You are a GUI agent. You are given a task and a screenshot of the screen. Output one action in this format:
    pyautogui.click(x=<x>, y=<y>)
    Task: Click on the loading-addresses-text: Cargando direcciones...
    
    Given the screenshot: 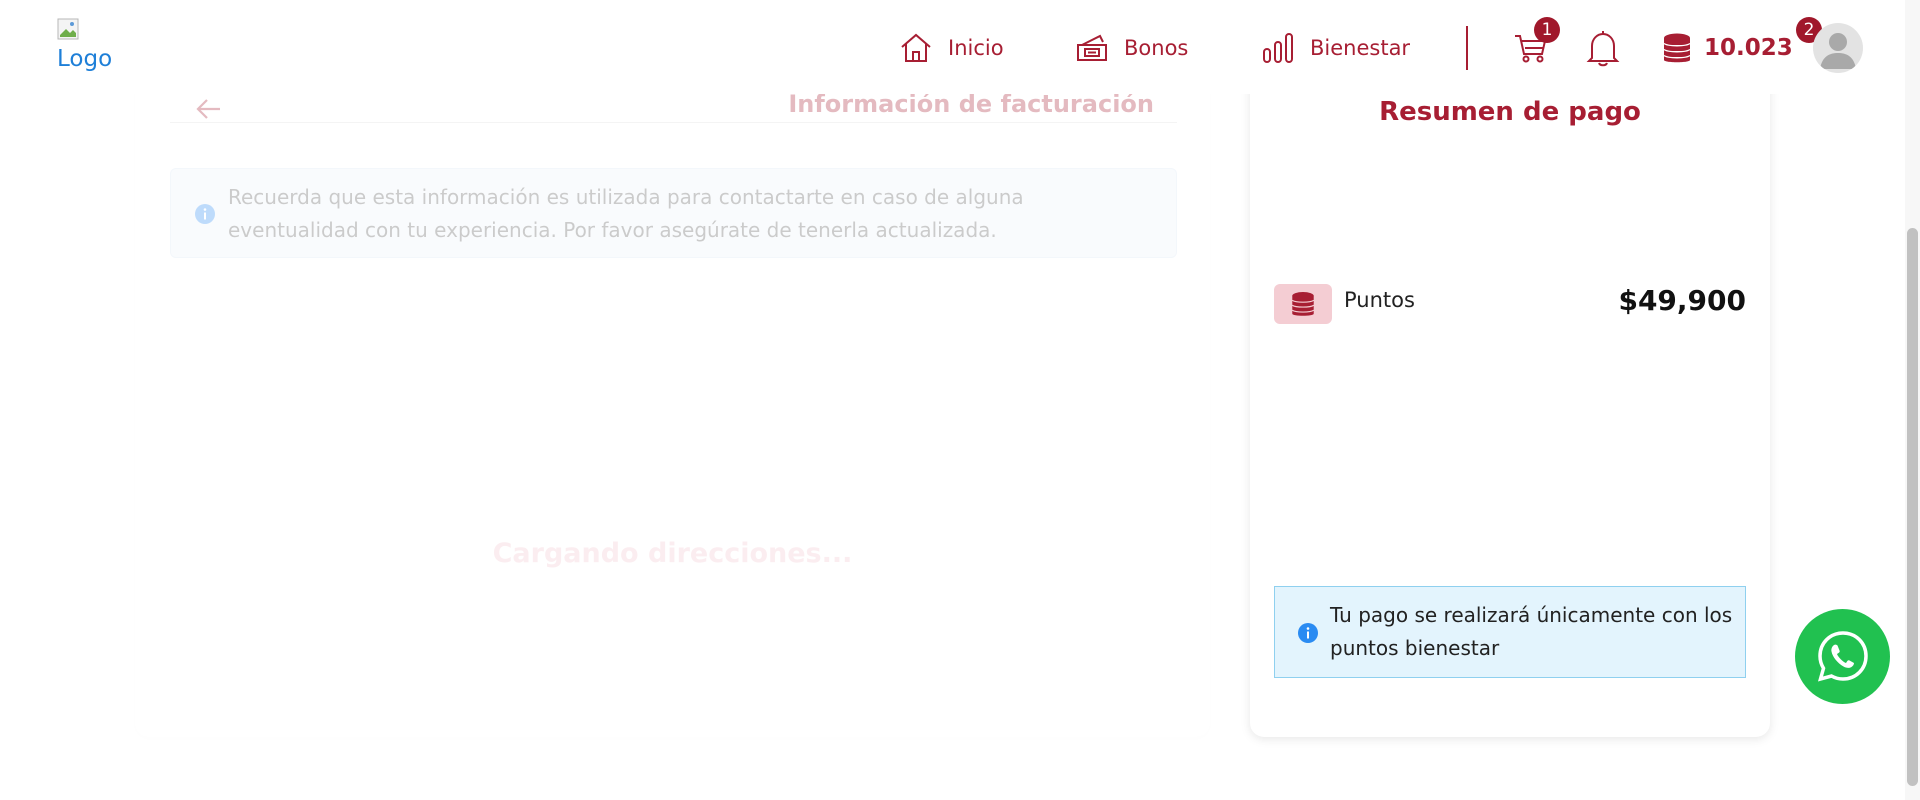 What is the action you would take?
    pyautogui.click(x=672, y=553)
    